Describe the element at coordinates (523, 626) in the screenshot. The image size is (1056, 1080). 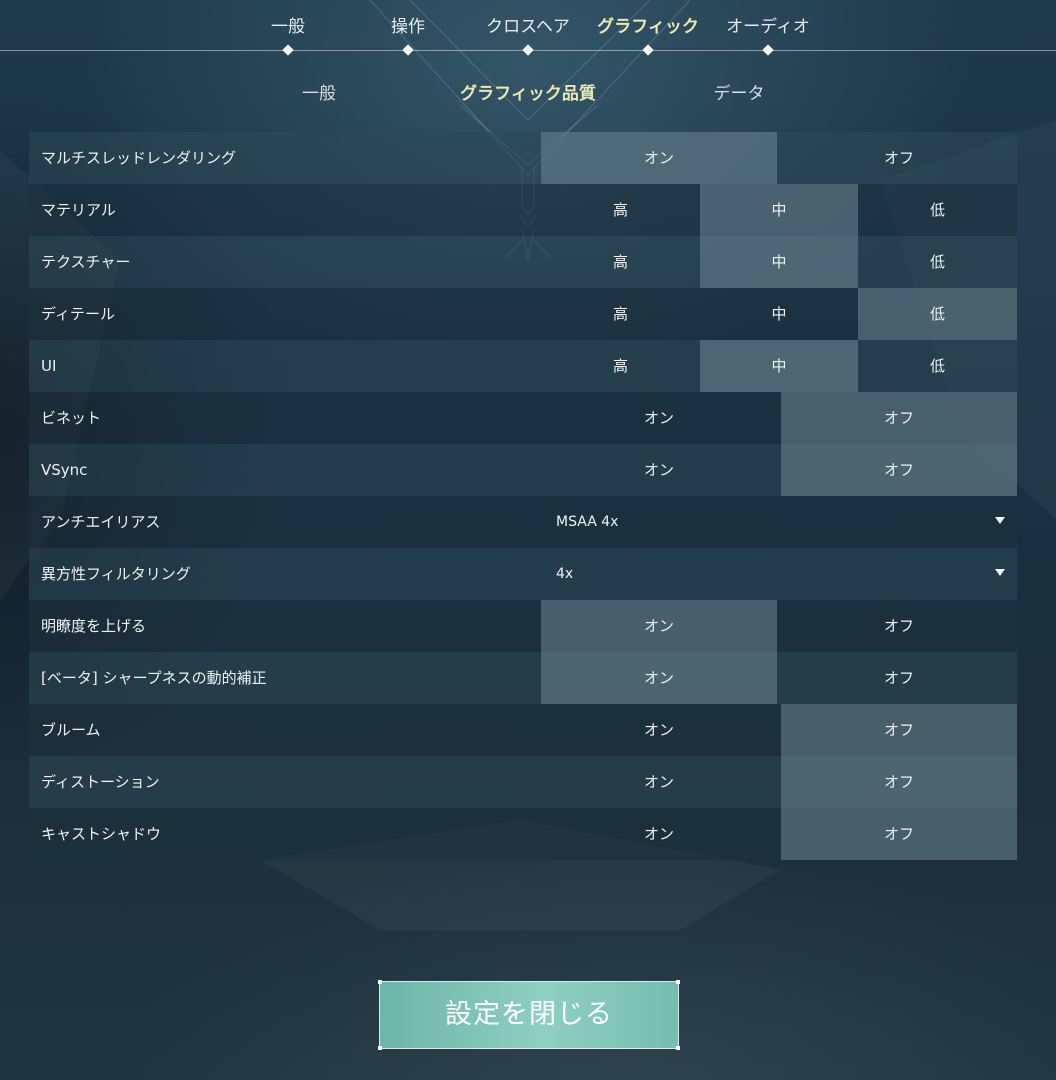
I see `setting-row-improve-clarity: 明瞭度を上げる オン オフ` at that location.